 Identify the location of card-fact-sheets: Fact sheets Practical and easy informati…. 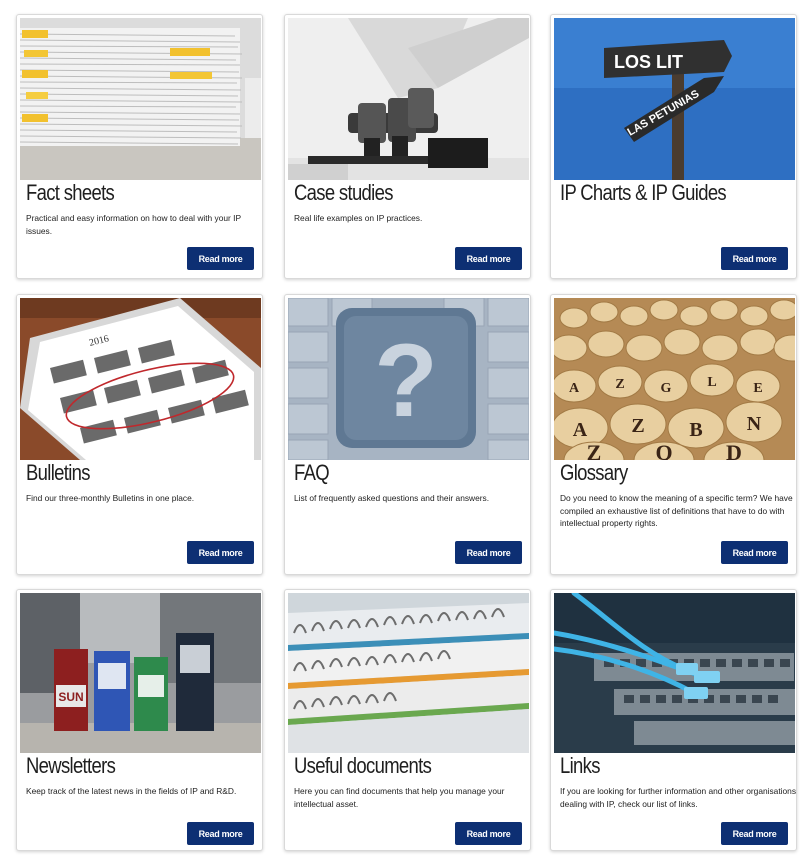
(139, 146).